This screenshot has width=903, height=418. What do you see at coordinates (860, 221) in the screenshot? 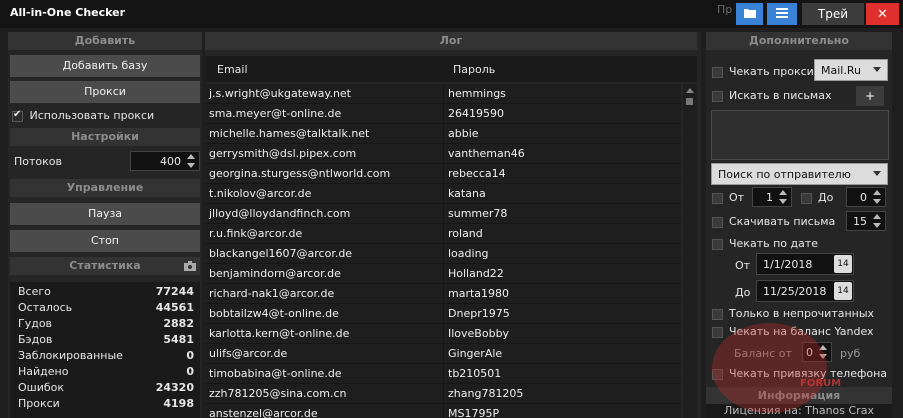
I see `download-value: 15` at bounding box center [860, 221].